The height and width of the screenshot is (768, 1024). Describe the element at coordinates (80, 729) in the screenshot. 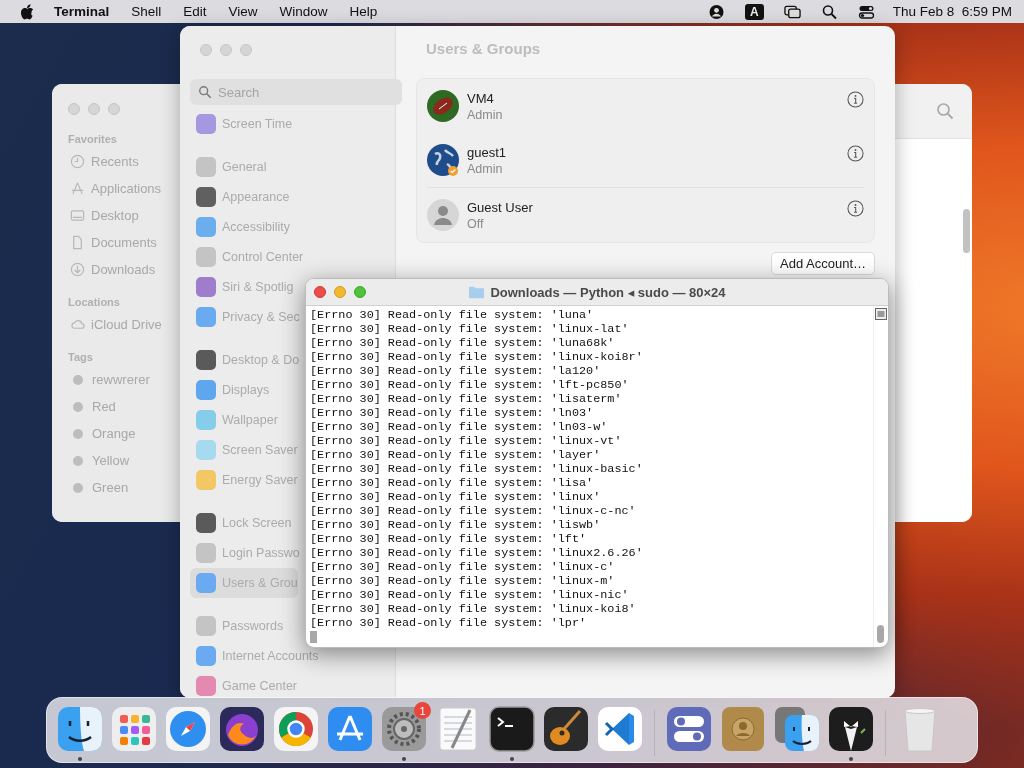

I see `smiling-face-icon` at that location.